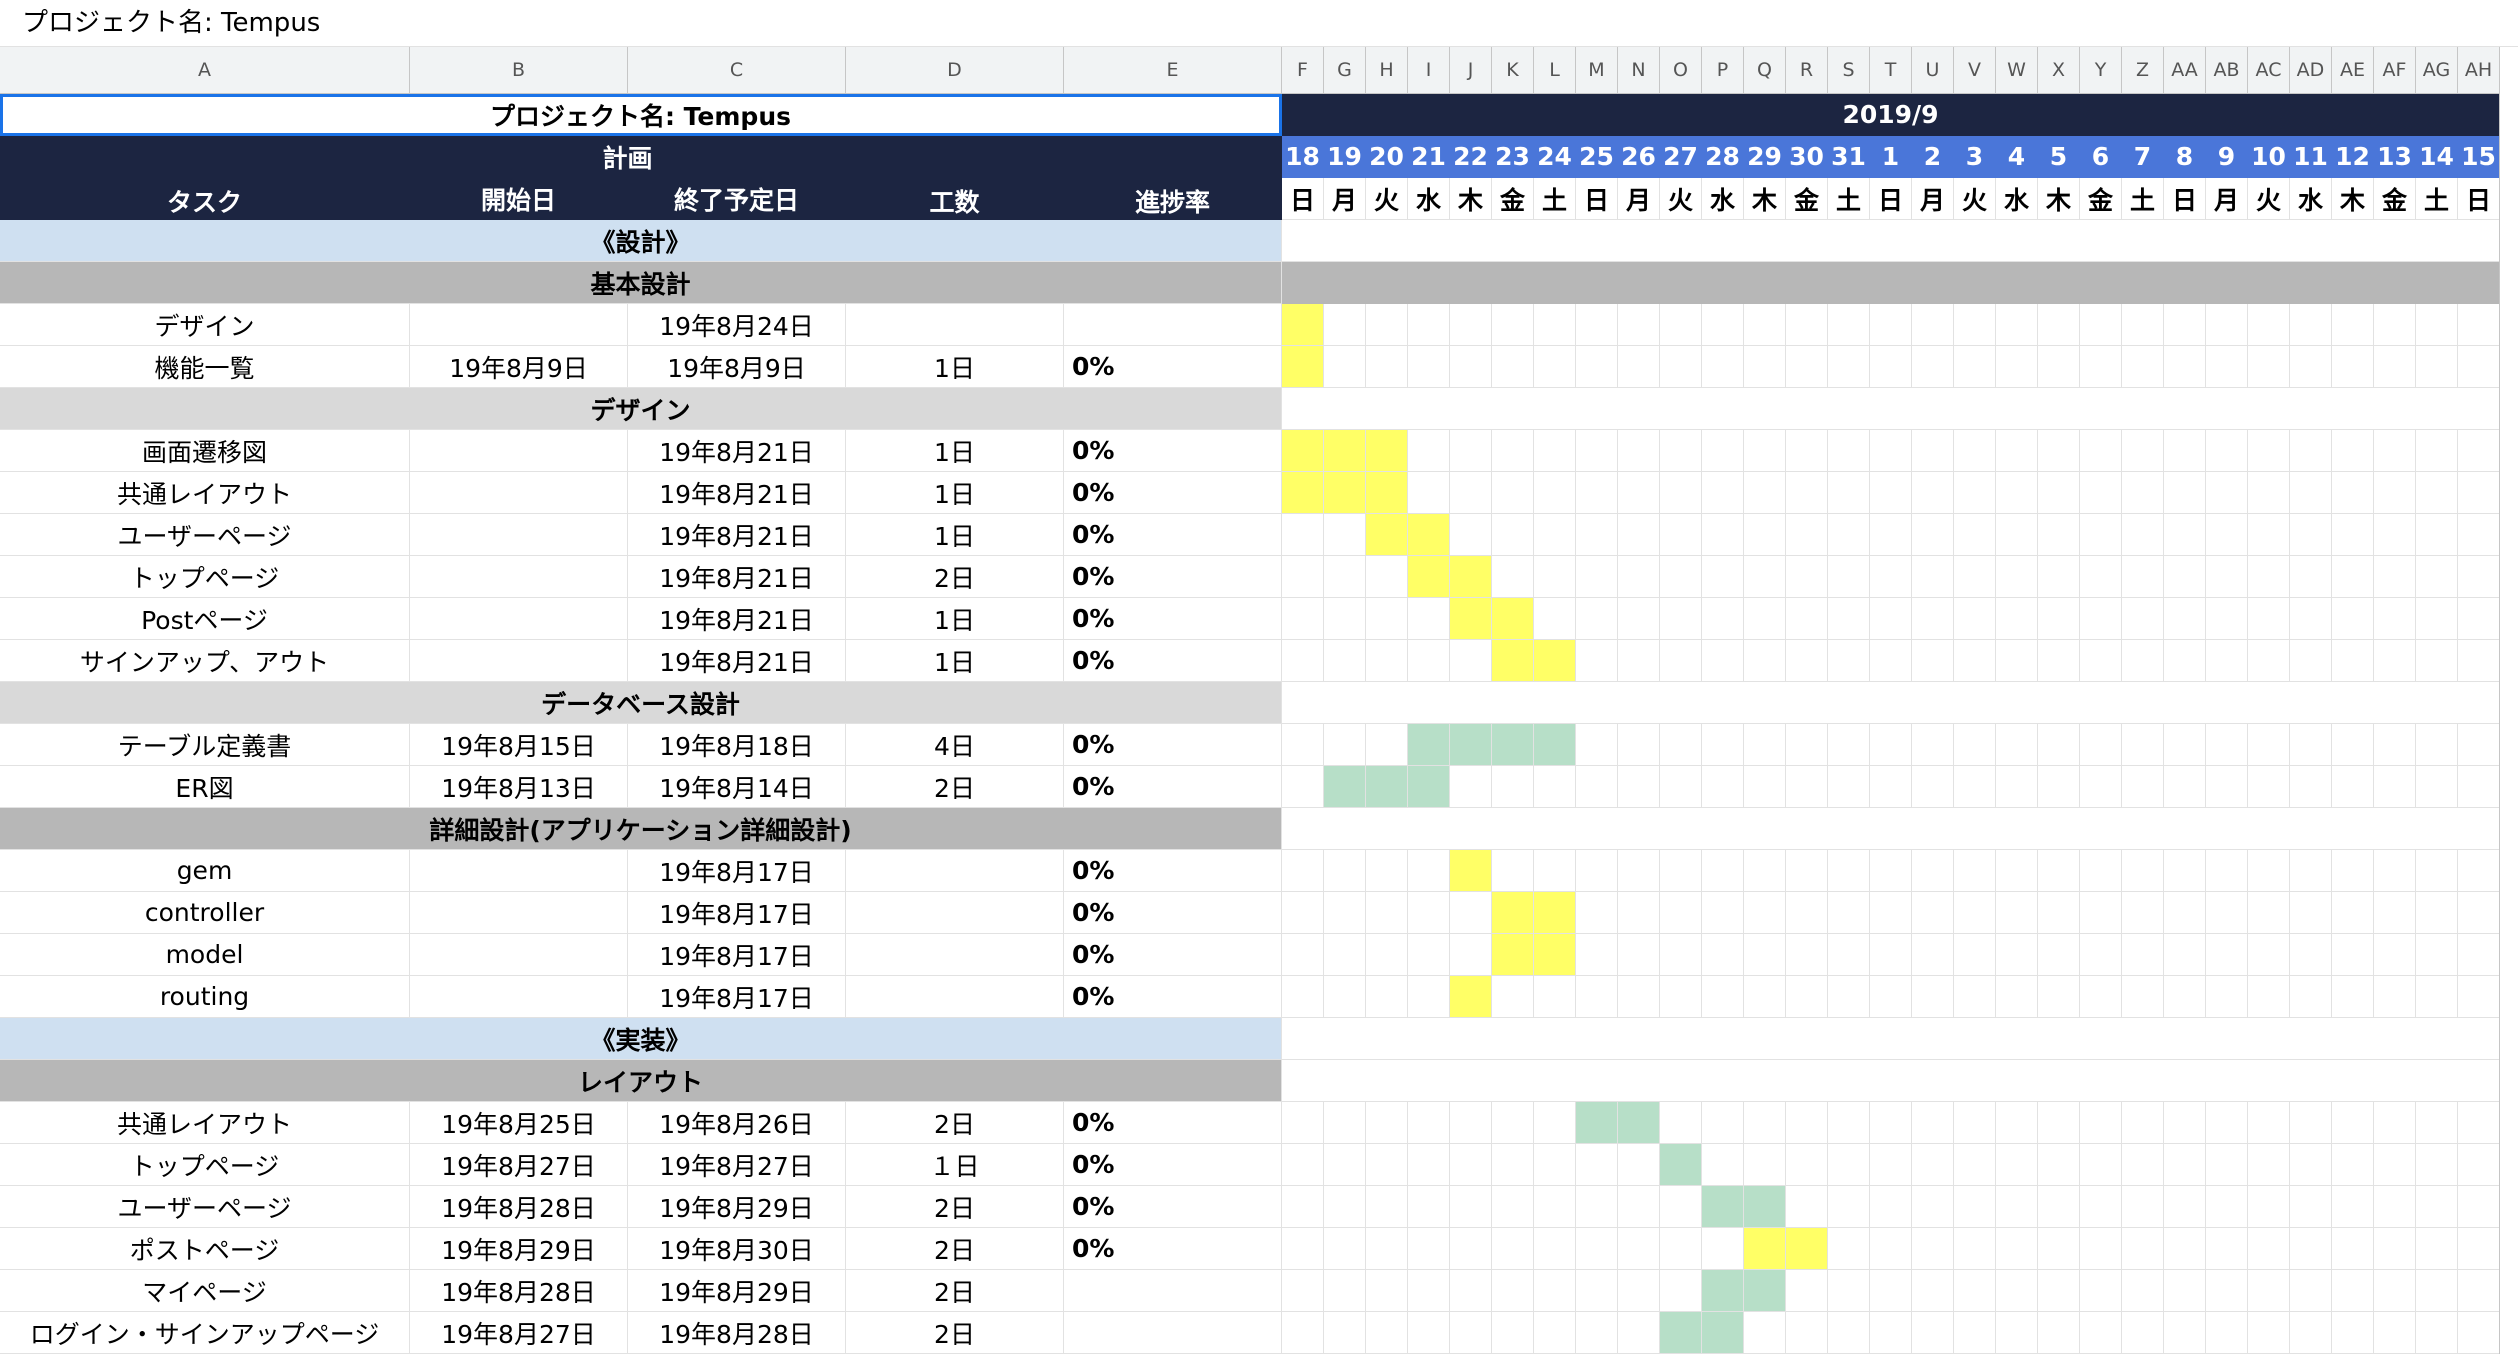 This screenshot has height=1366, width=2518. Describe the element at coordinates (1597, 157) in the screenshot. I see `date-cell: 25` at that location.